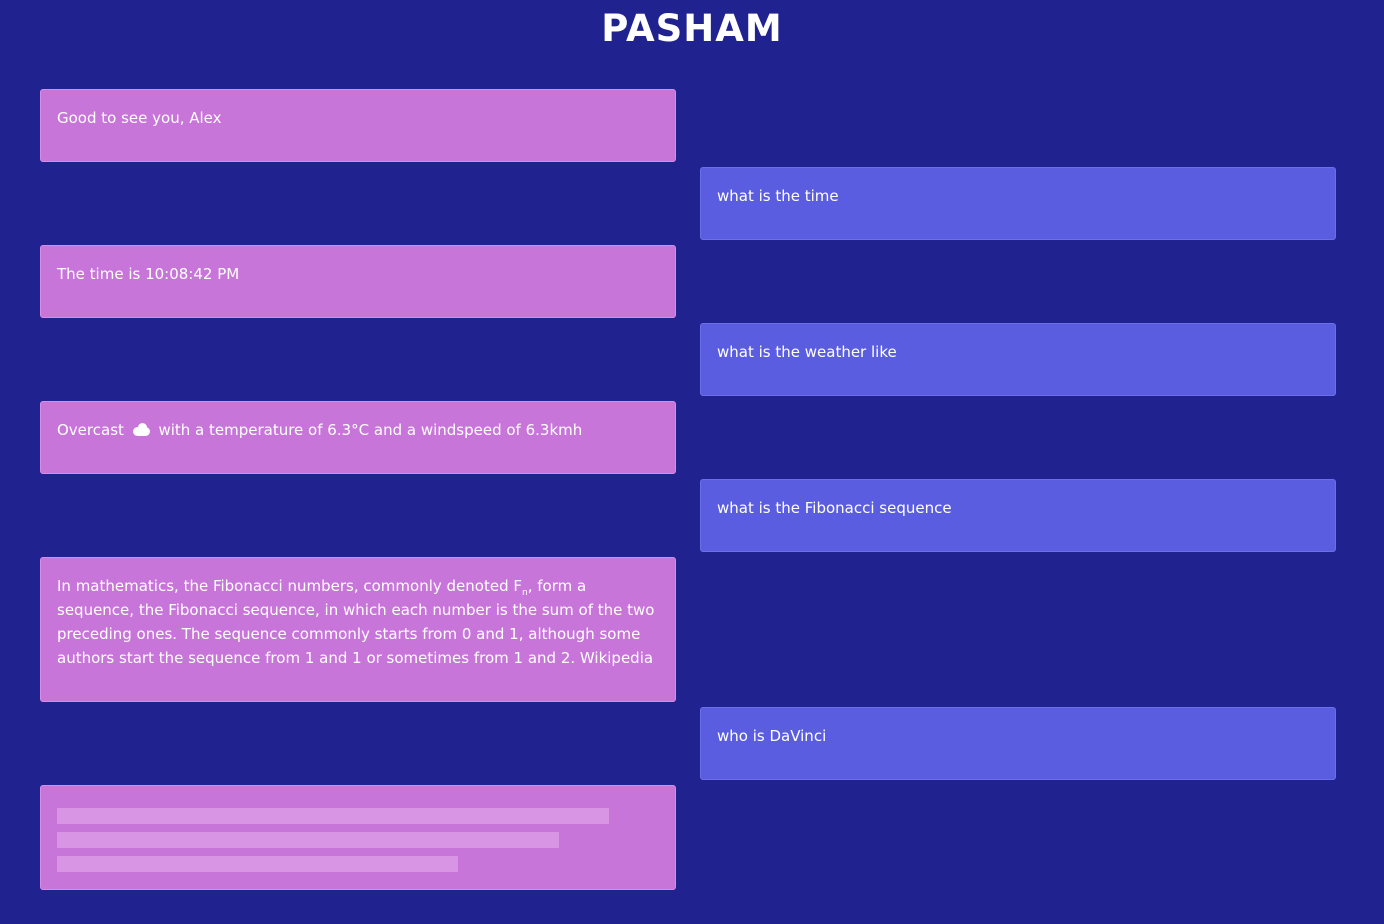  I want to click on message-text: Good to see you, Alex, so click(139, 118).